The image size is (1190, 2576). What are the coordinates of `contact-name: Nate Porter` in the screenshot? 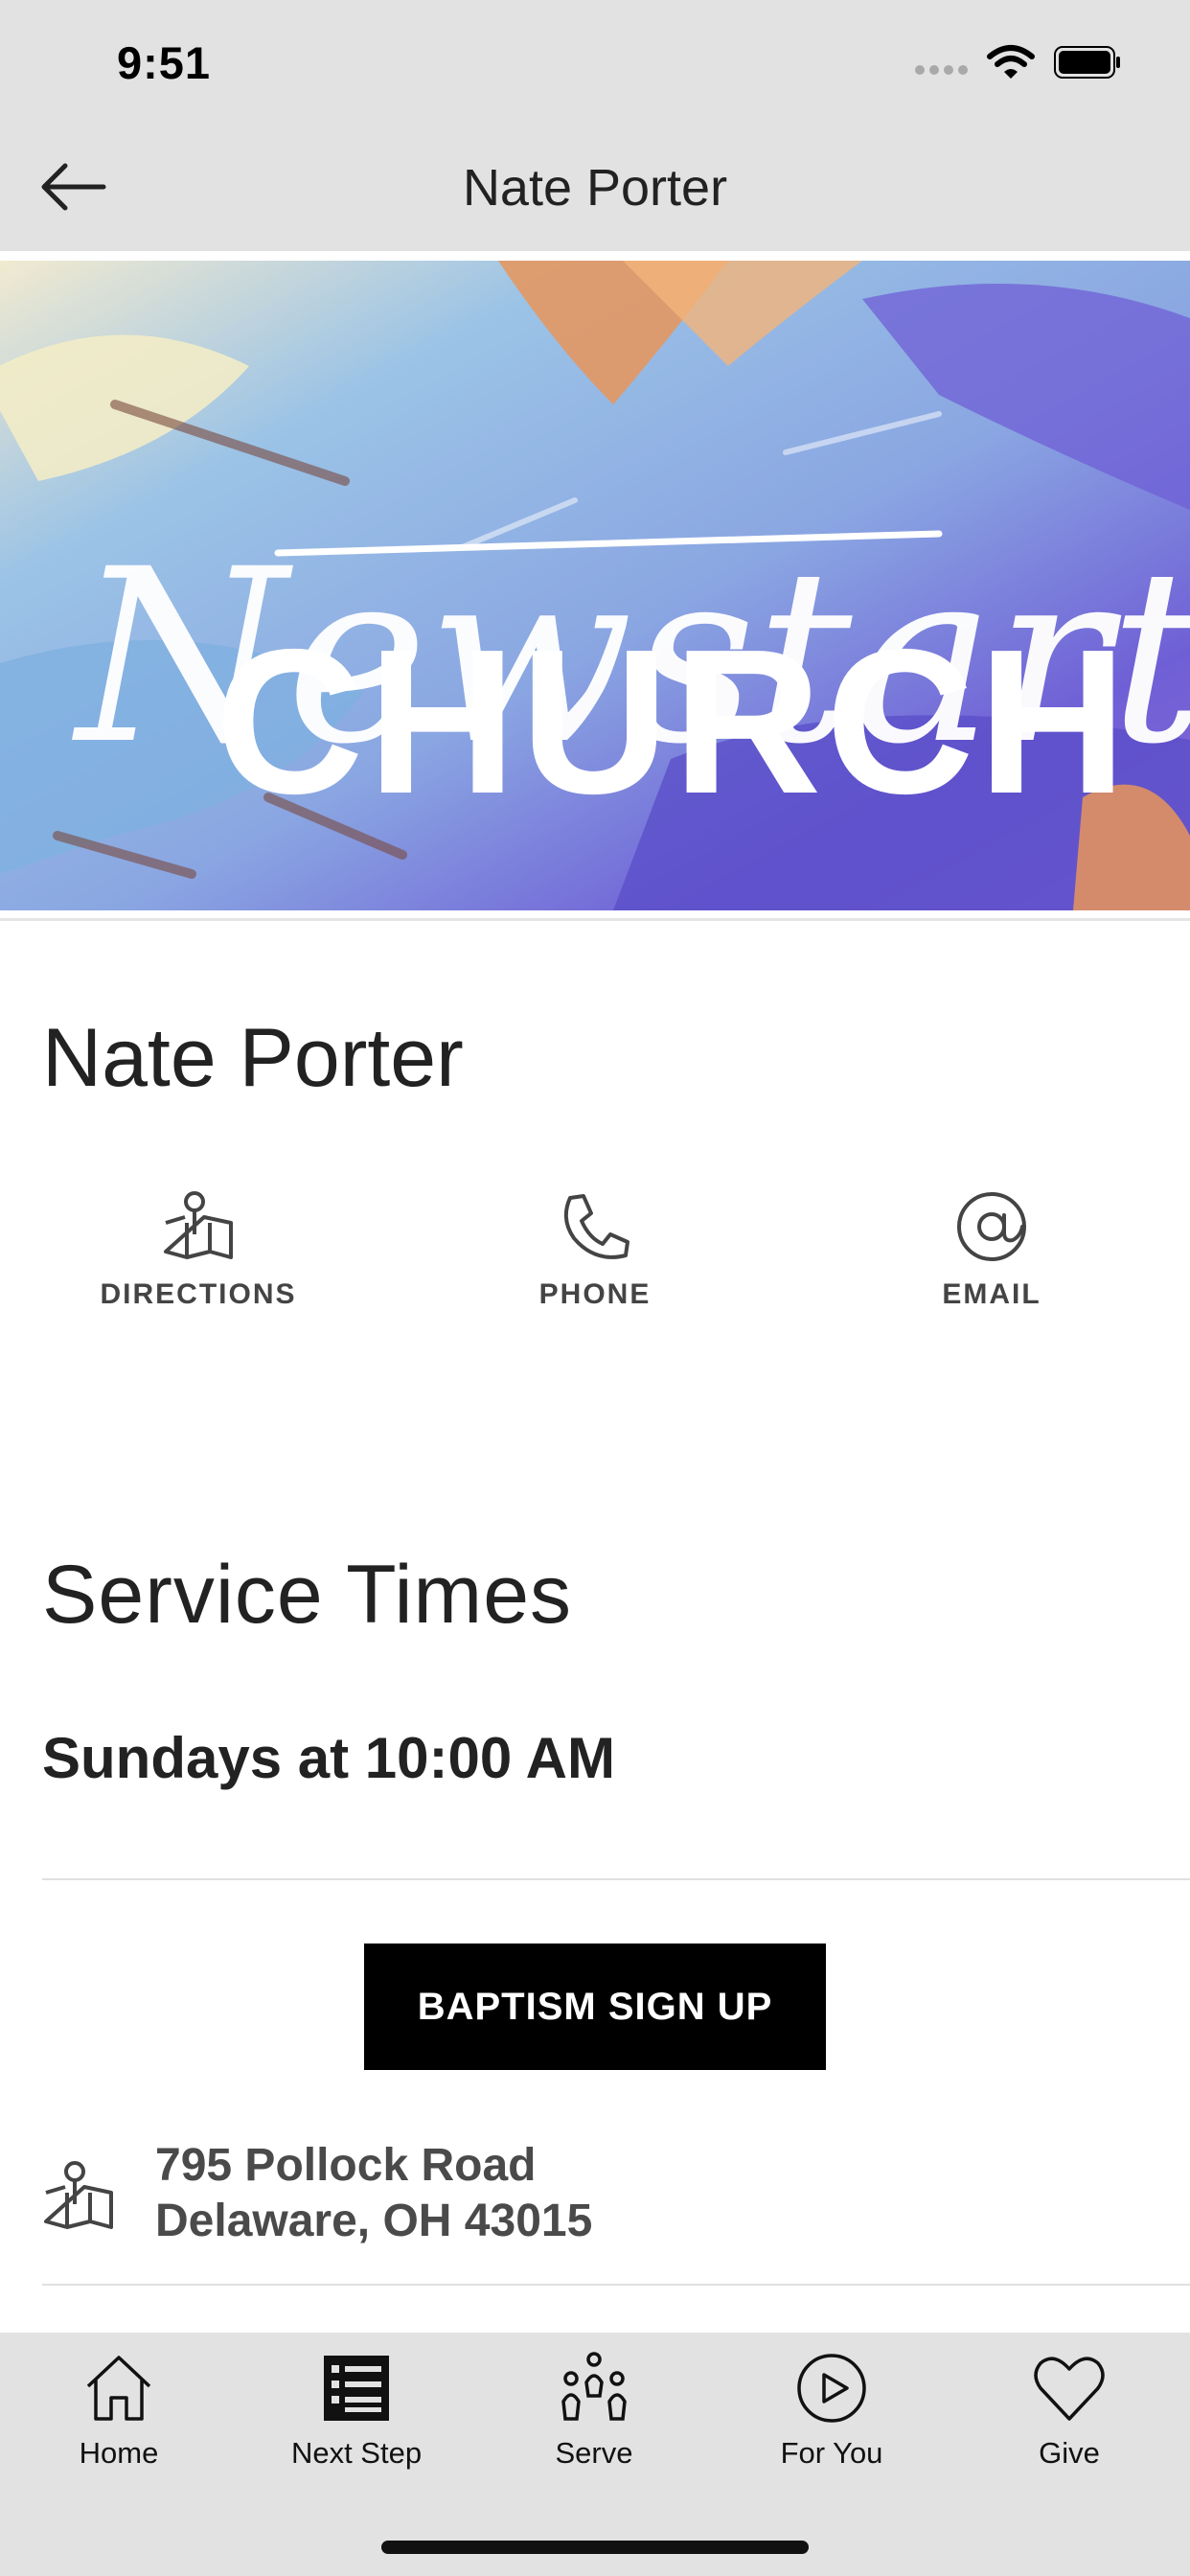 It's located at (253, 1058).